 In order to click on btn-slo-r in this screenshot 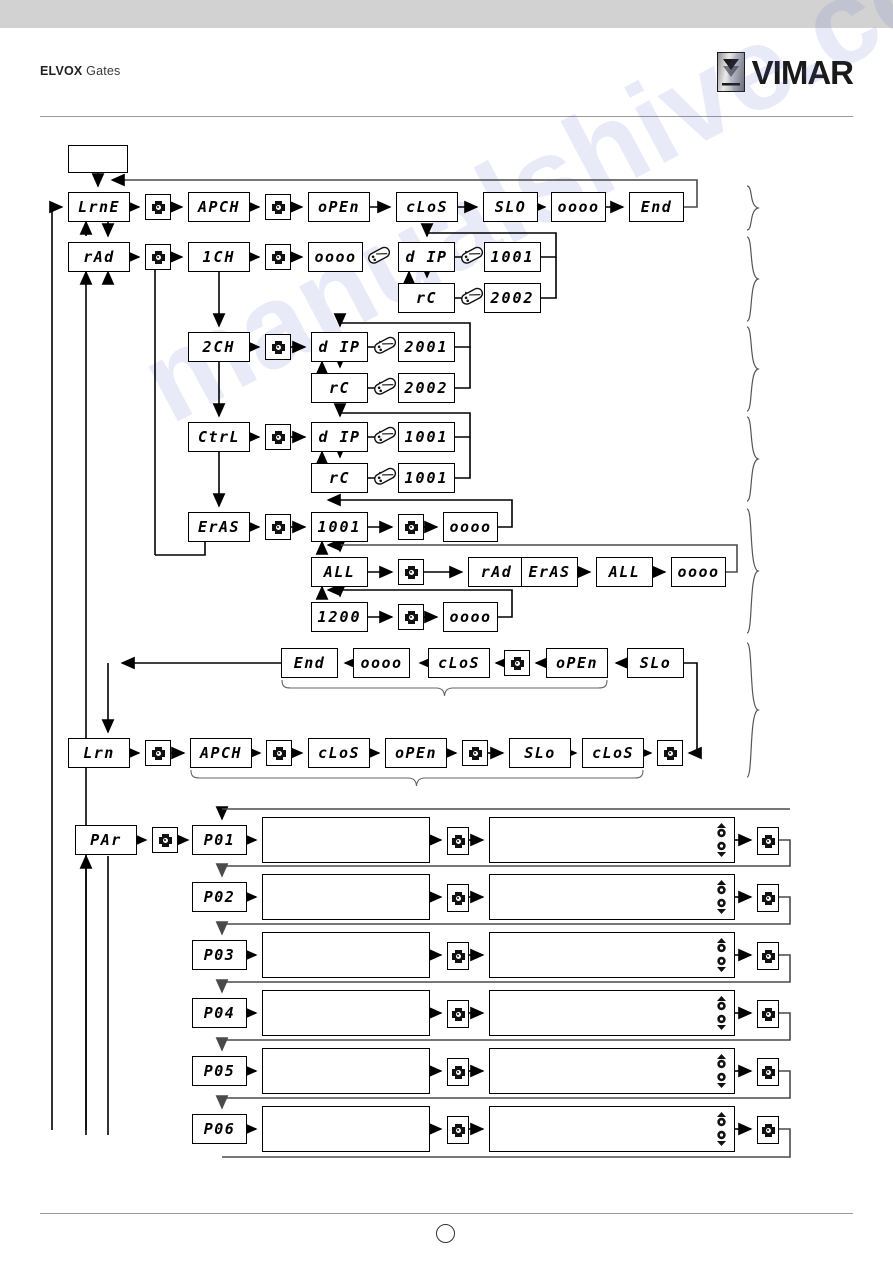, I will do `click(517, 663)`.